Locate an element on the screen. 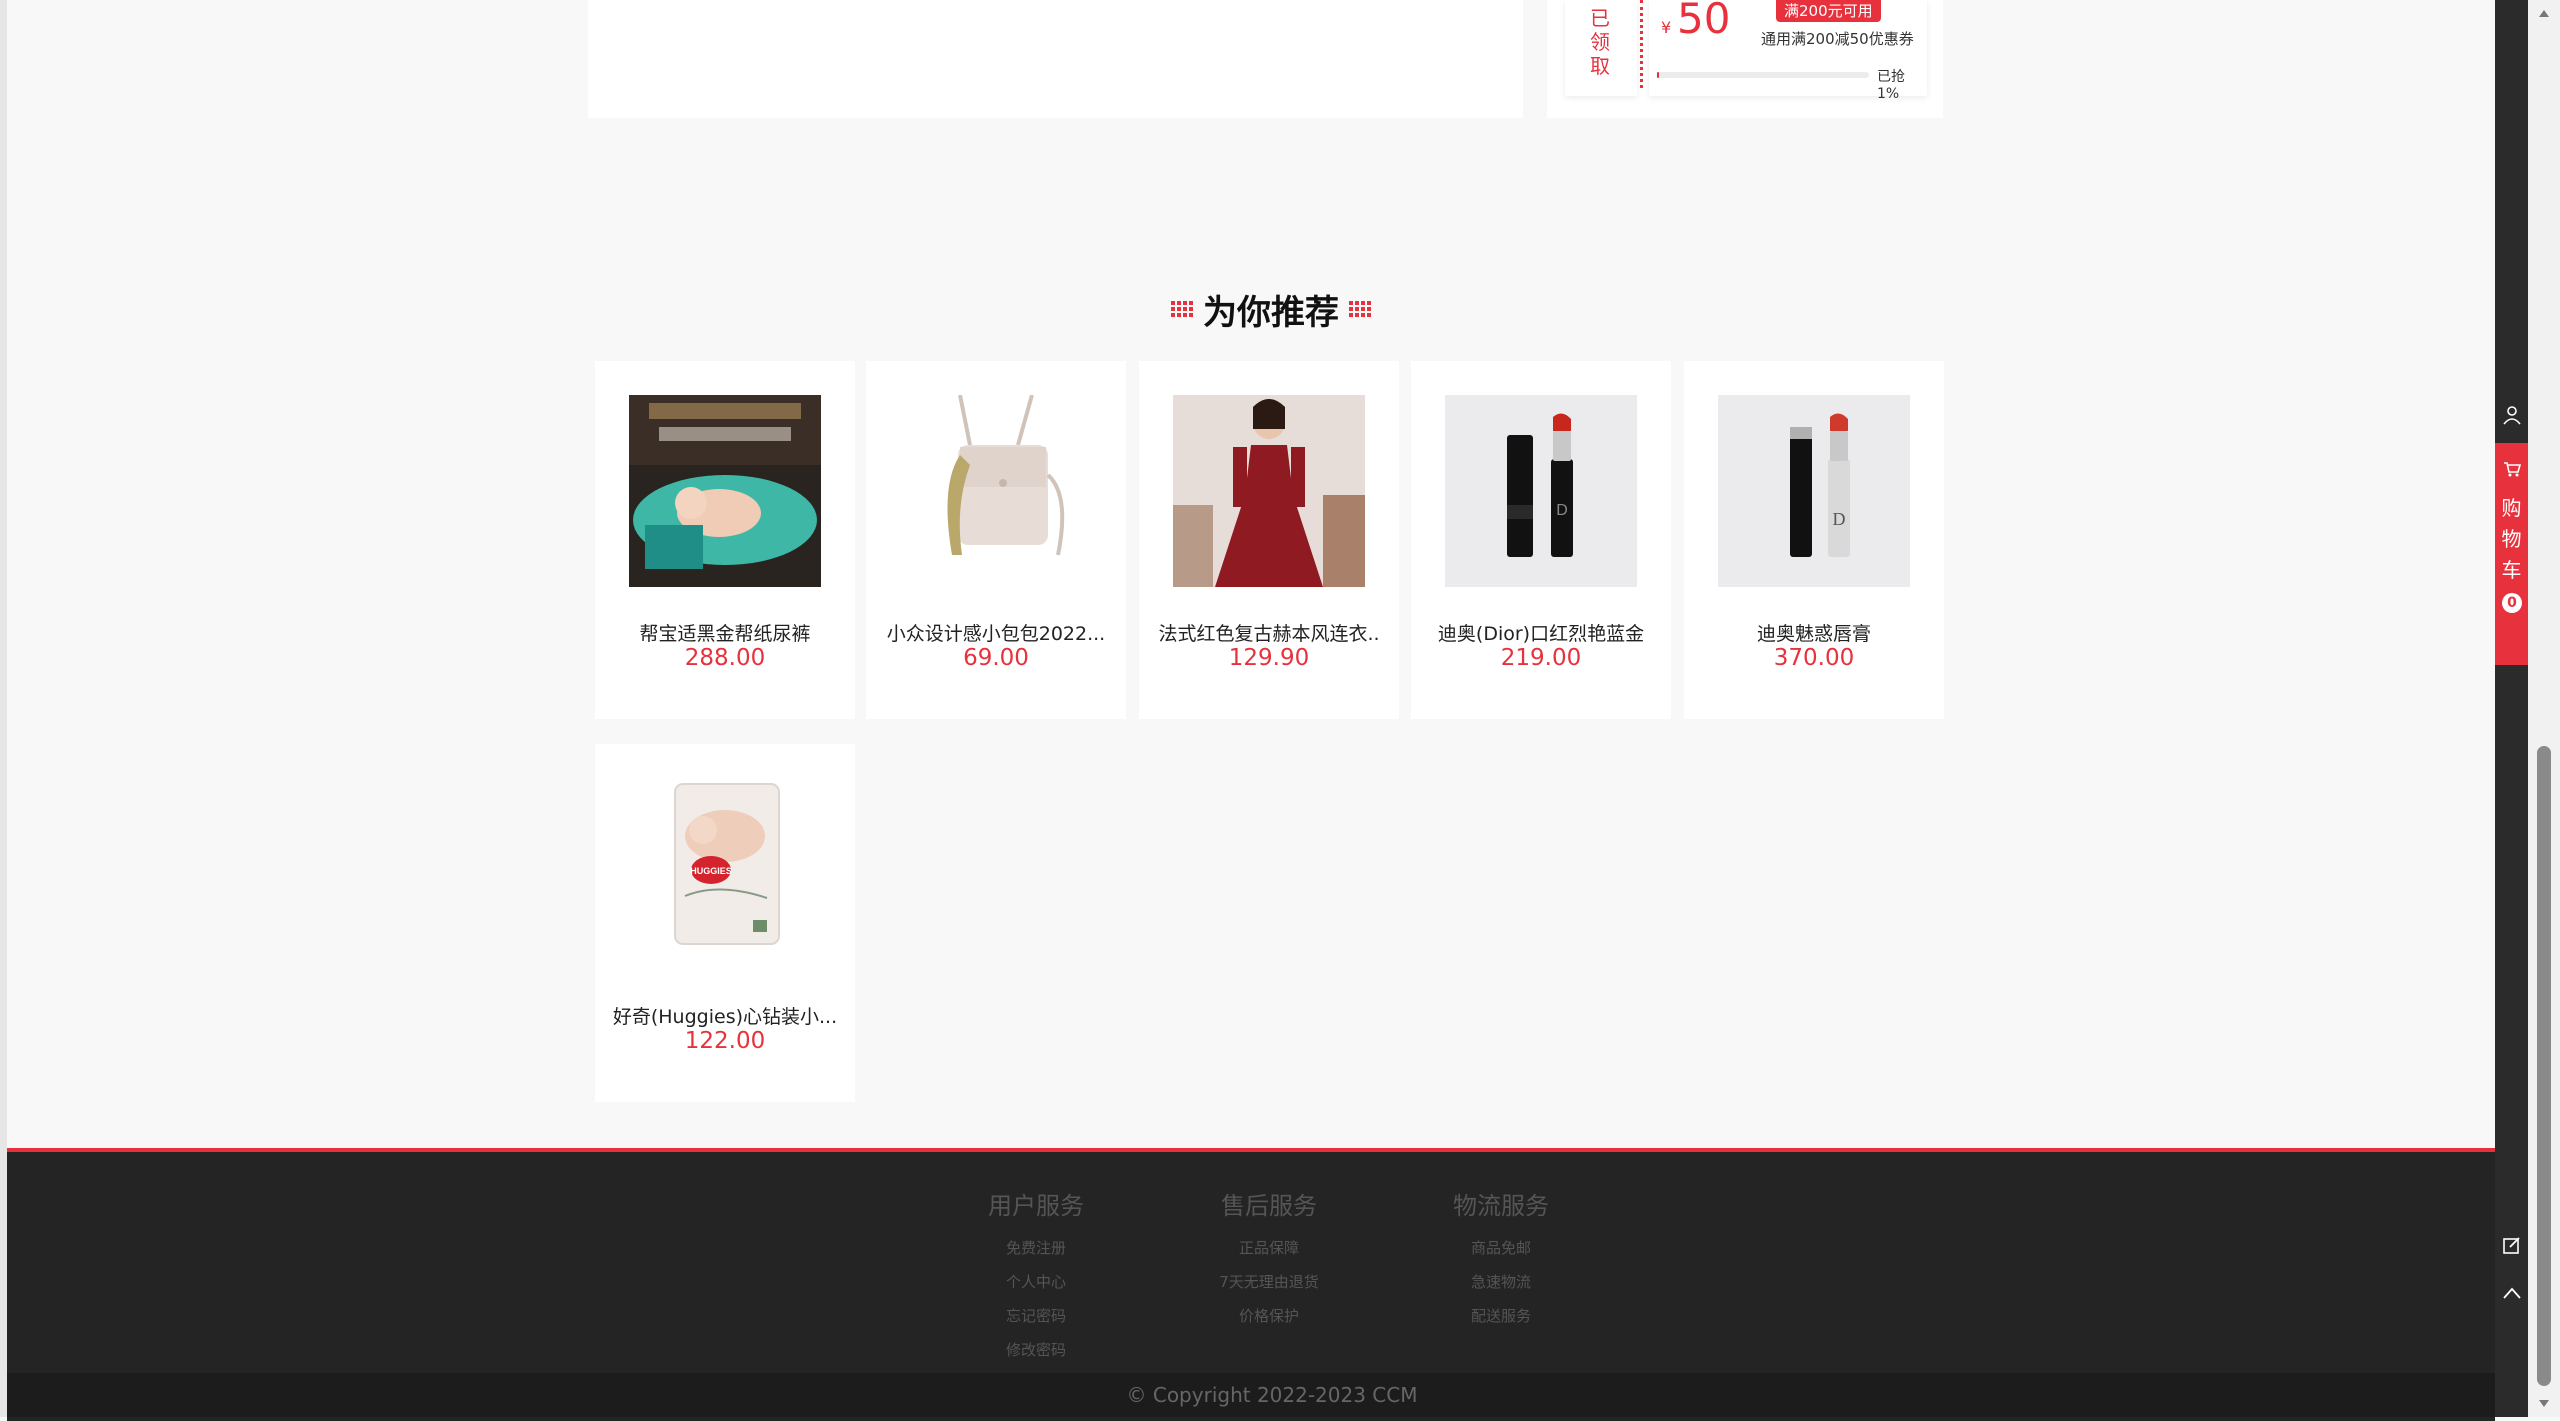  footer-column-after-sales: 售后服务 正品保障 7天无理由退货 价格保护 is located at coordinates (1269, 1259).